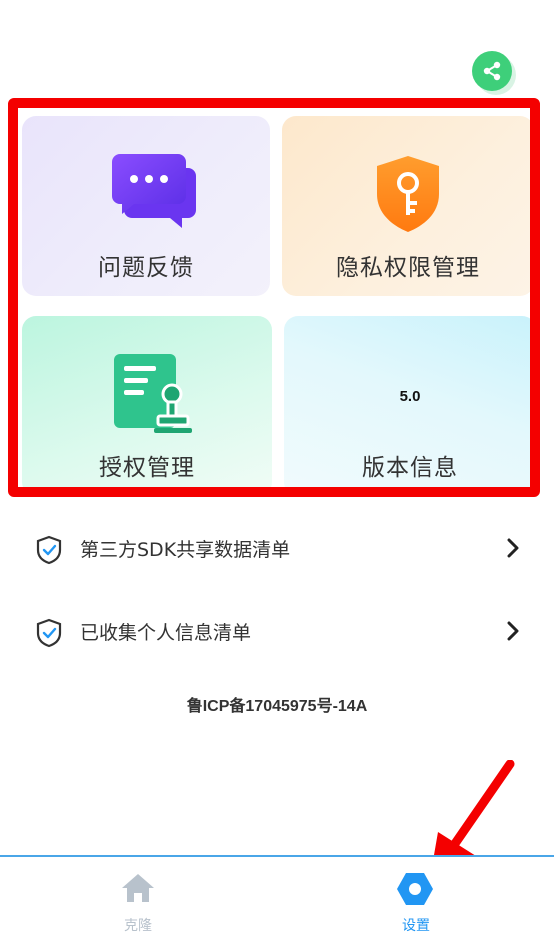 This screenshot has height=939, width=554. What do you see at coordinates (138, 926) in the screenshot?
I see `tab-clone-label: 克隆` at bounding box center [138, 926].